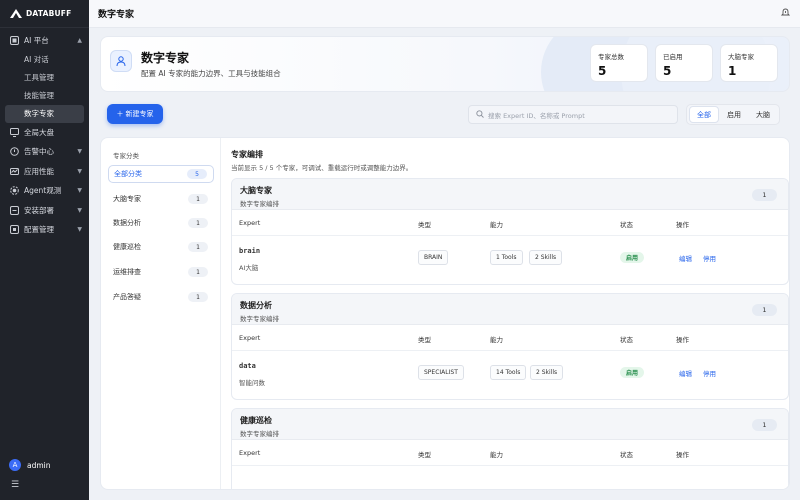 Image resolution: width=800 pixels, height=500 pixels. I want to click on filter-segmented-control: 全部 启用 大脑, so click(733, 114).